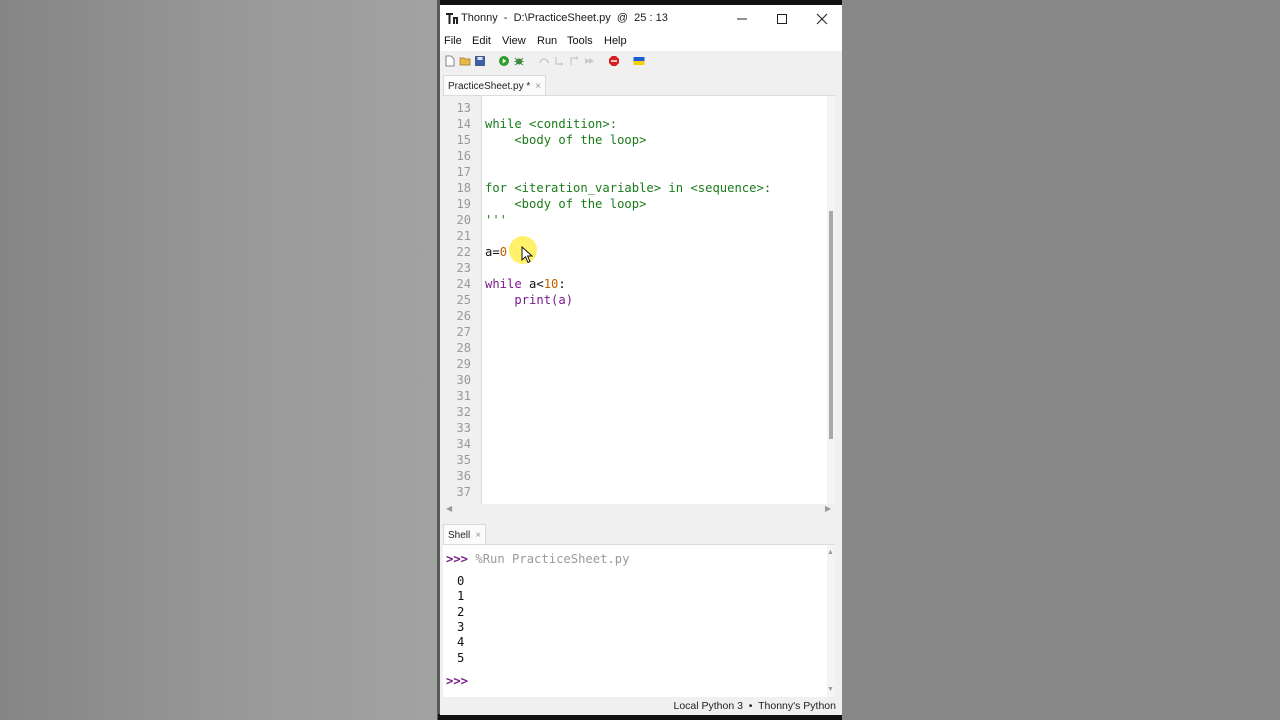 Image resolution: width=1280 pixels, height=720 pixels. What do you see at coordinates (463, 268) in the screenshot?
I see `line-number: 23` at bounding box center [463, 268].